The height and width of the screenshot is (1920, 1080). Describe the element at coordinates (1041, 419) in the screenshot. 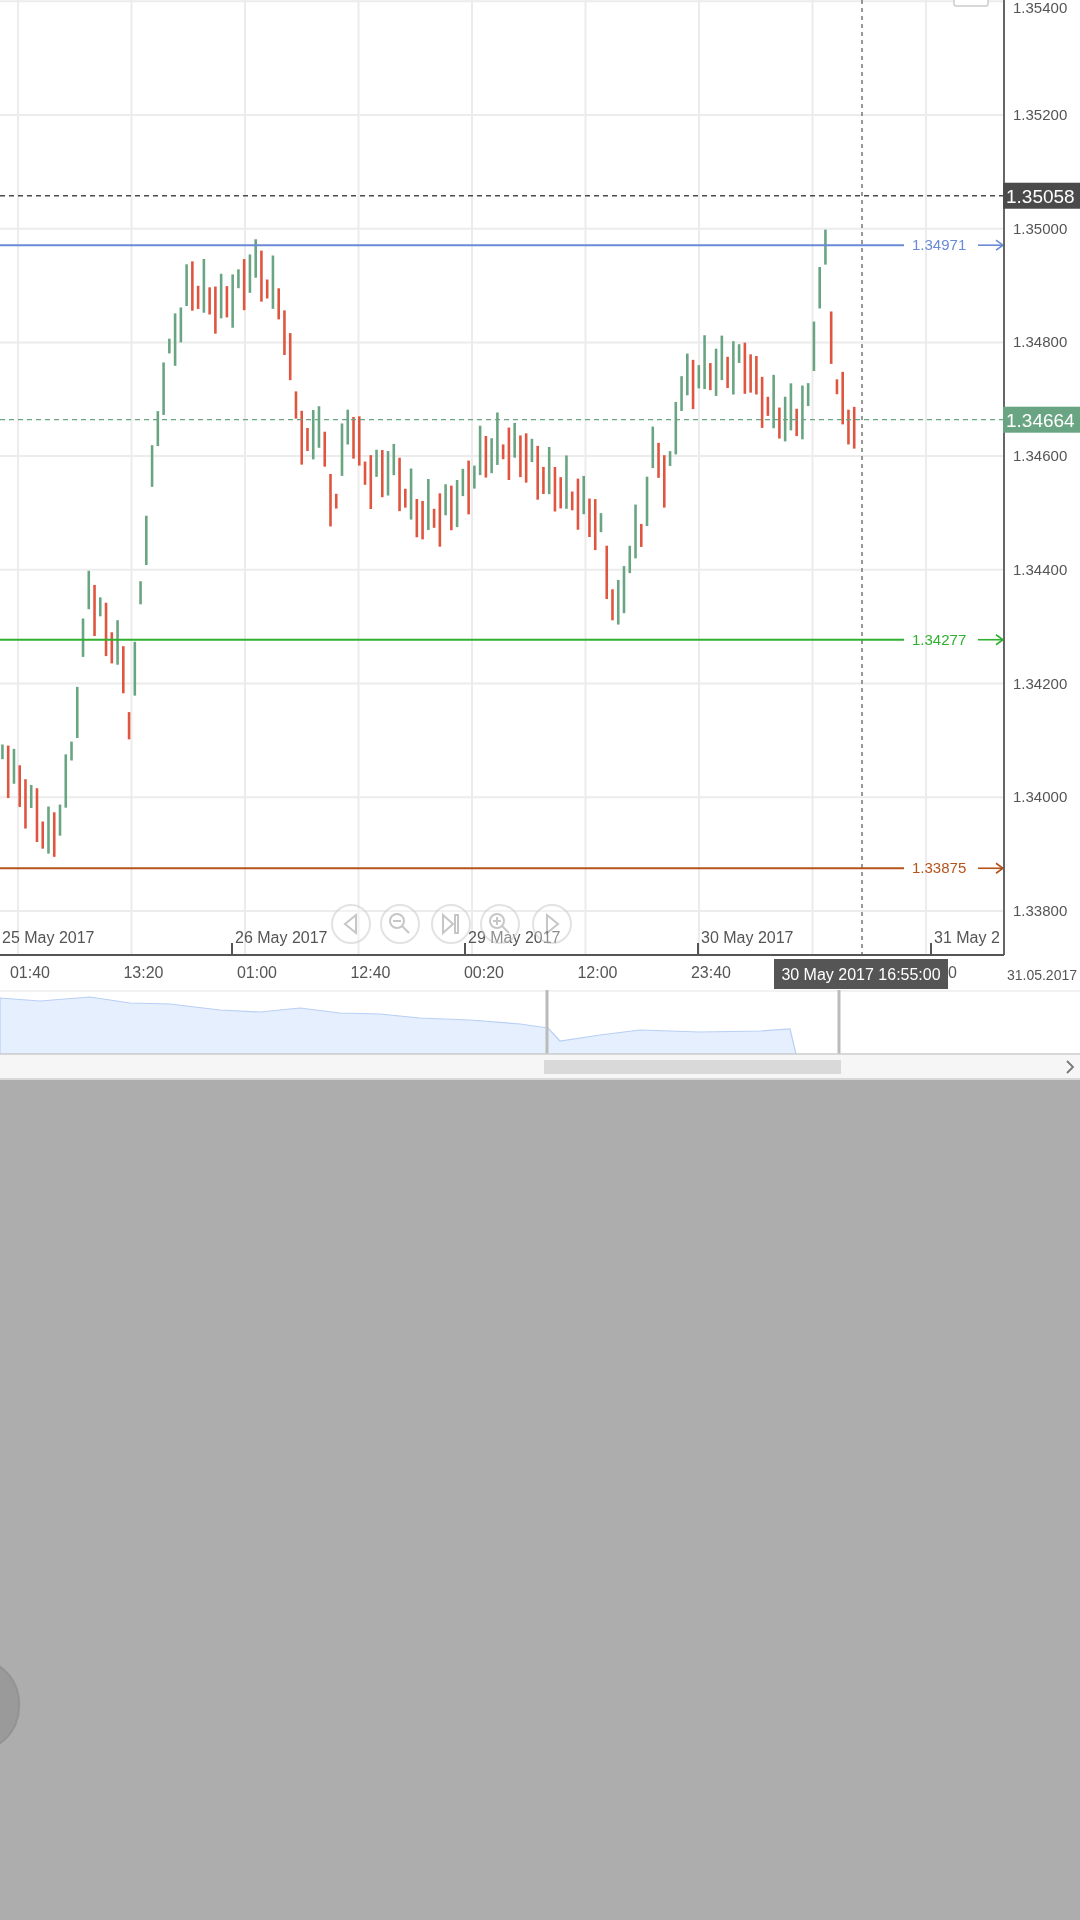

I see `price-marker: 1.34664` at that location.